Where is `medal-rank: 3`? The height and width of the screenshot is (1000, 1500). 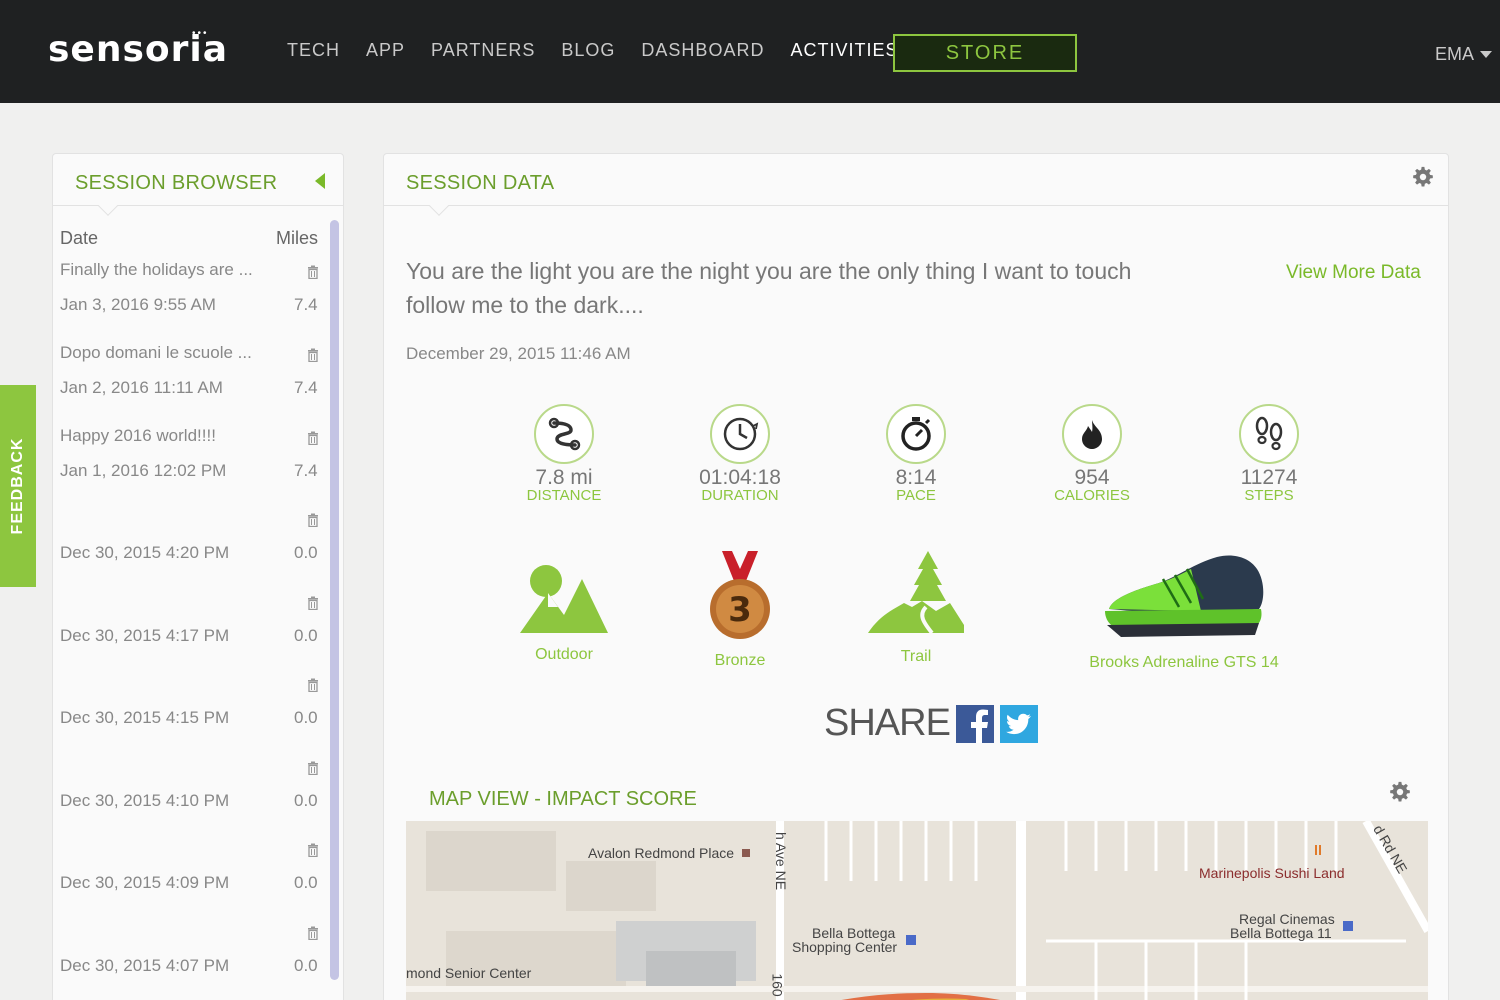 medal-rank: 3 is located at coordinates (740, 610).